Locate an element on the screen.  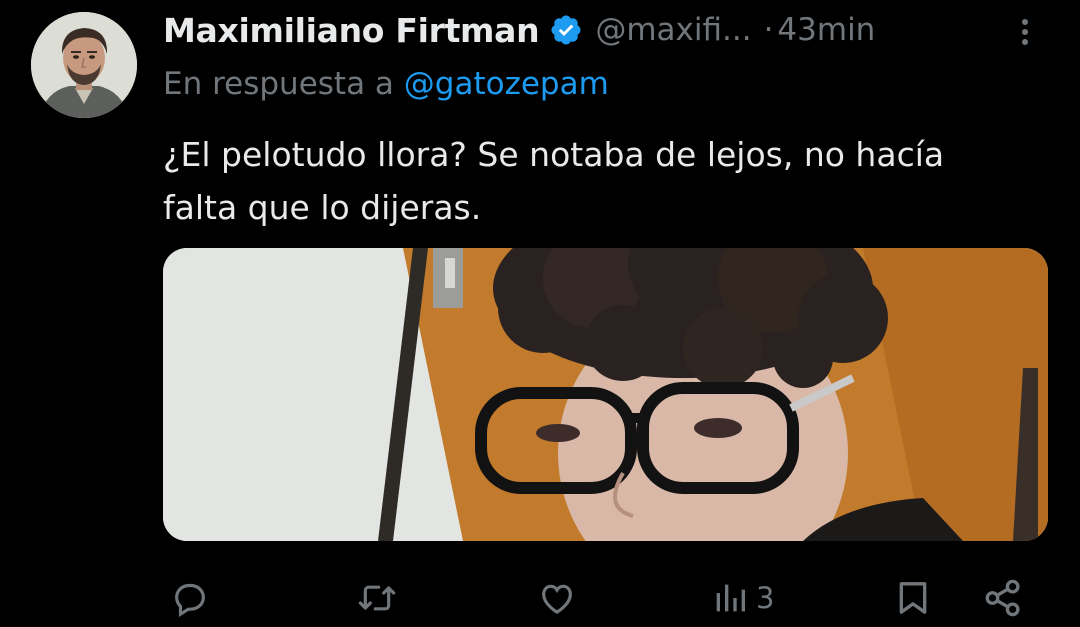
tweet-header: Maximiliano Firtman @maxifi... · 43min is located at coordinates (603, 30).